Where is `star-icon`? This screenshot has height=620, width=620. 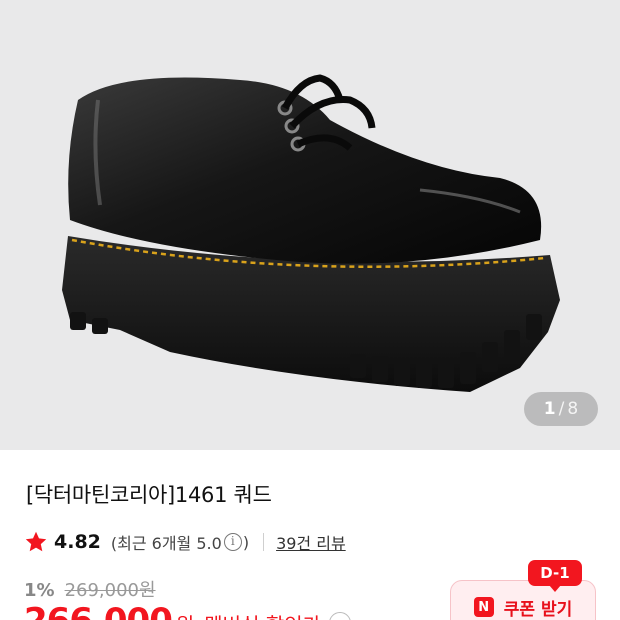 star-icon is located at coordinates (36, 541).